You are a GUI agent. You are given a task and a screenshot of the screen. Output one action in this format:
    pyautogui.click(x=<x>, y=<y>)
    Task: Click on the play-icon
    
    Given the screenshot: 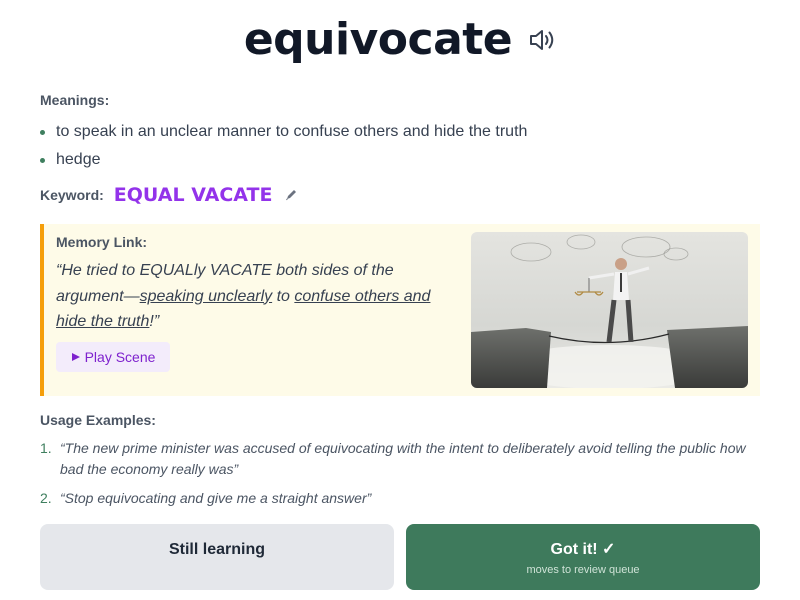 What is the action you would take?
    pyautogui.click(x=75, y=357)
    